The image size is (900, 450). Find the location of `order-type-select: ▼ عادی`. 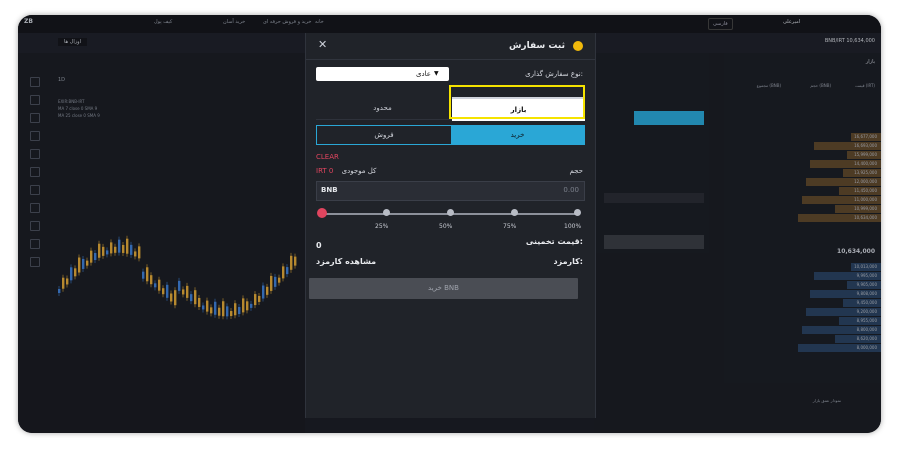

order-type-select: ▼ عادی is located at coordinates (382, 74).